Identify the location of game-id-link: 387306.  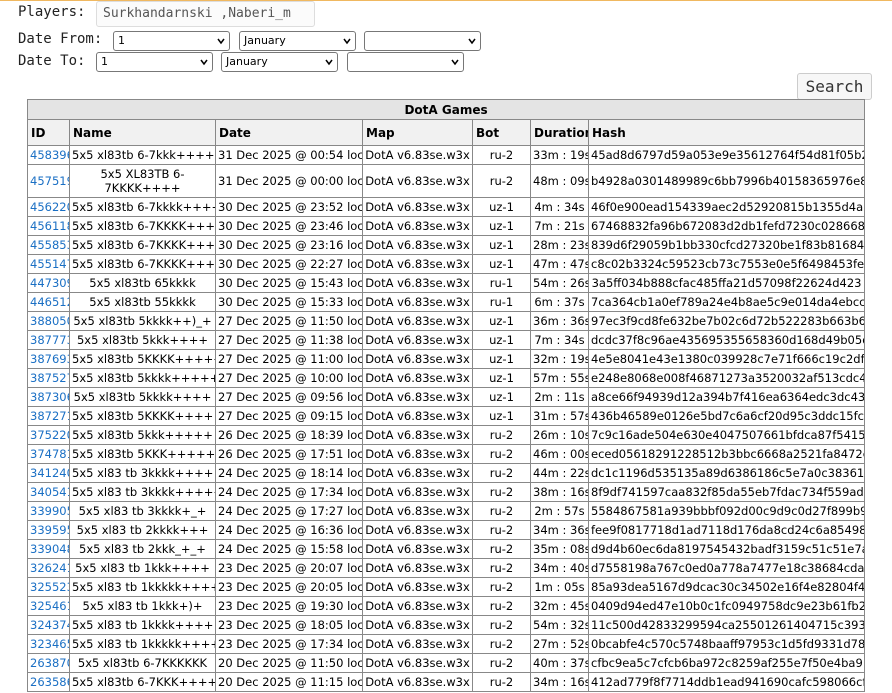
(49, 397).